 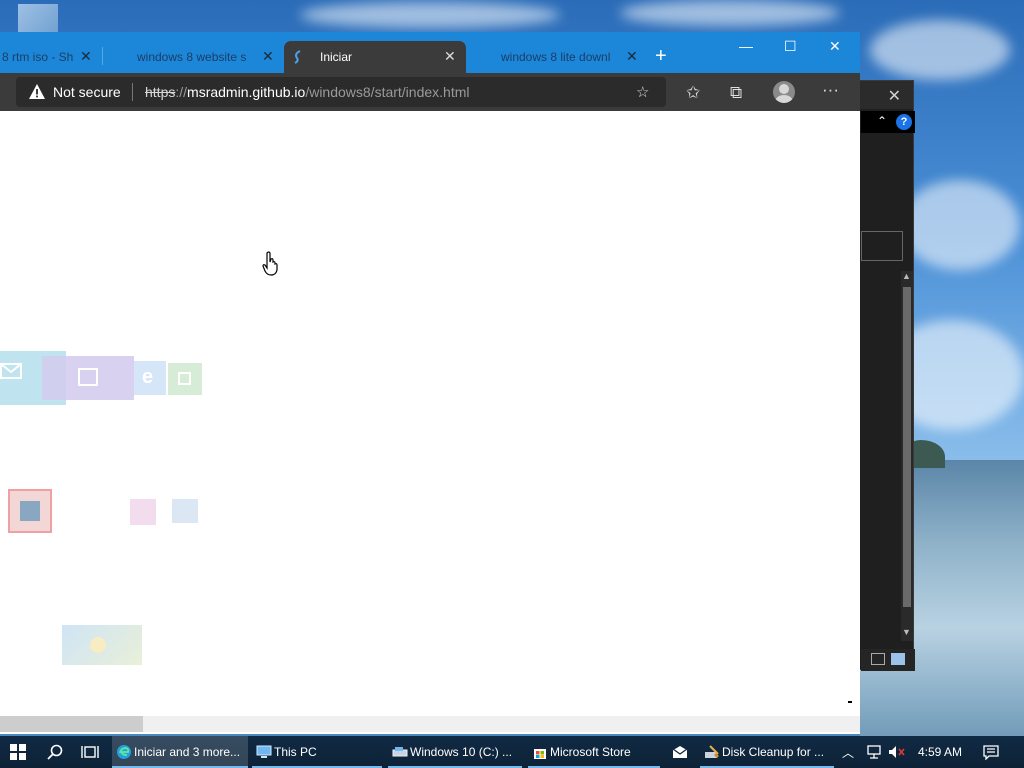 I want to click on calendar-tile, so click(x=88, y=378).